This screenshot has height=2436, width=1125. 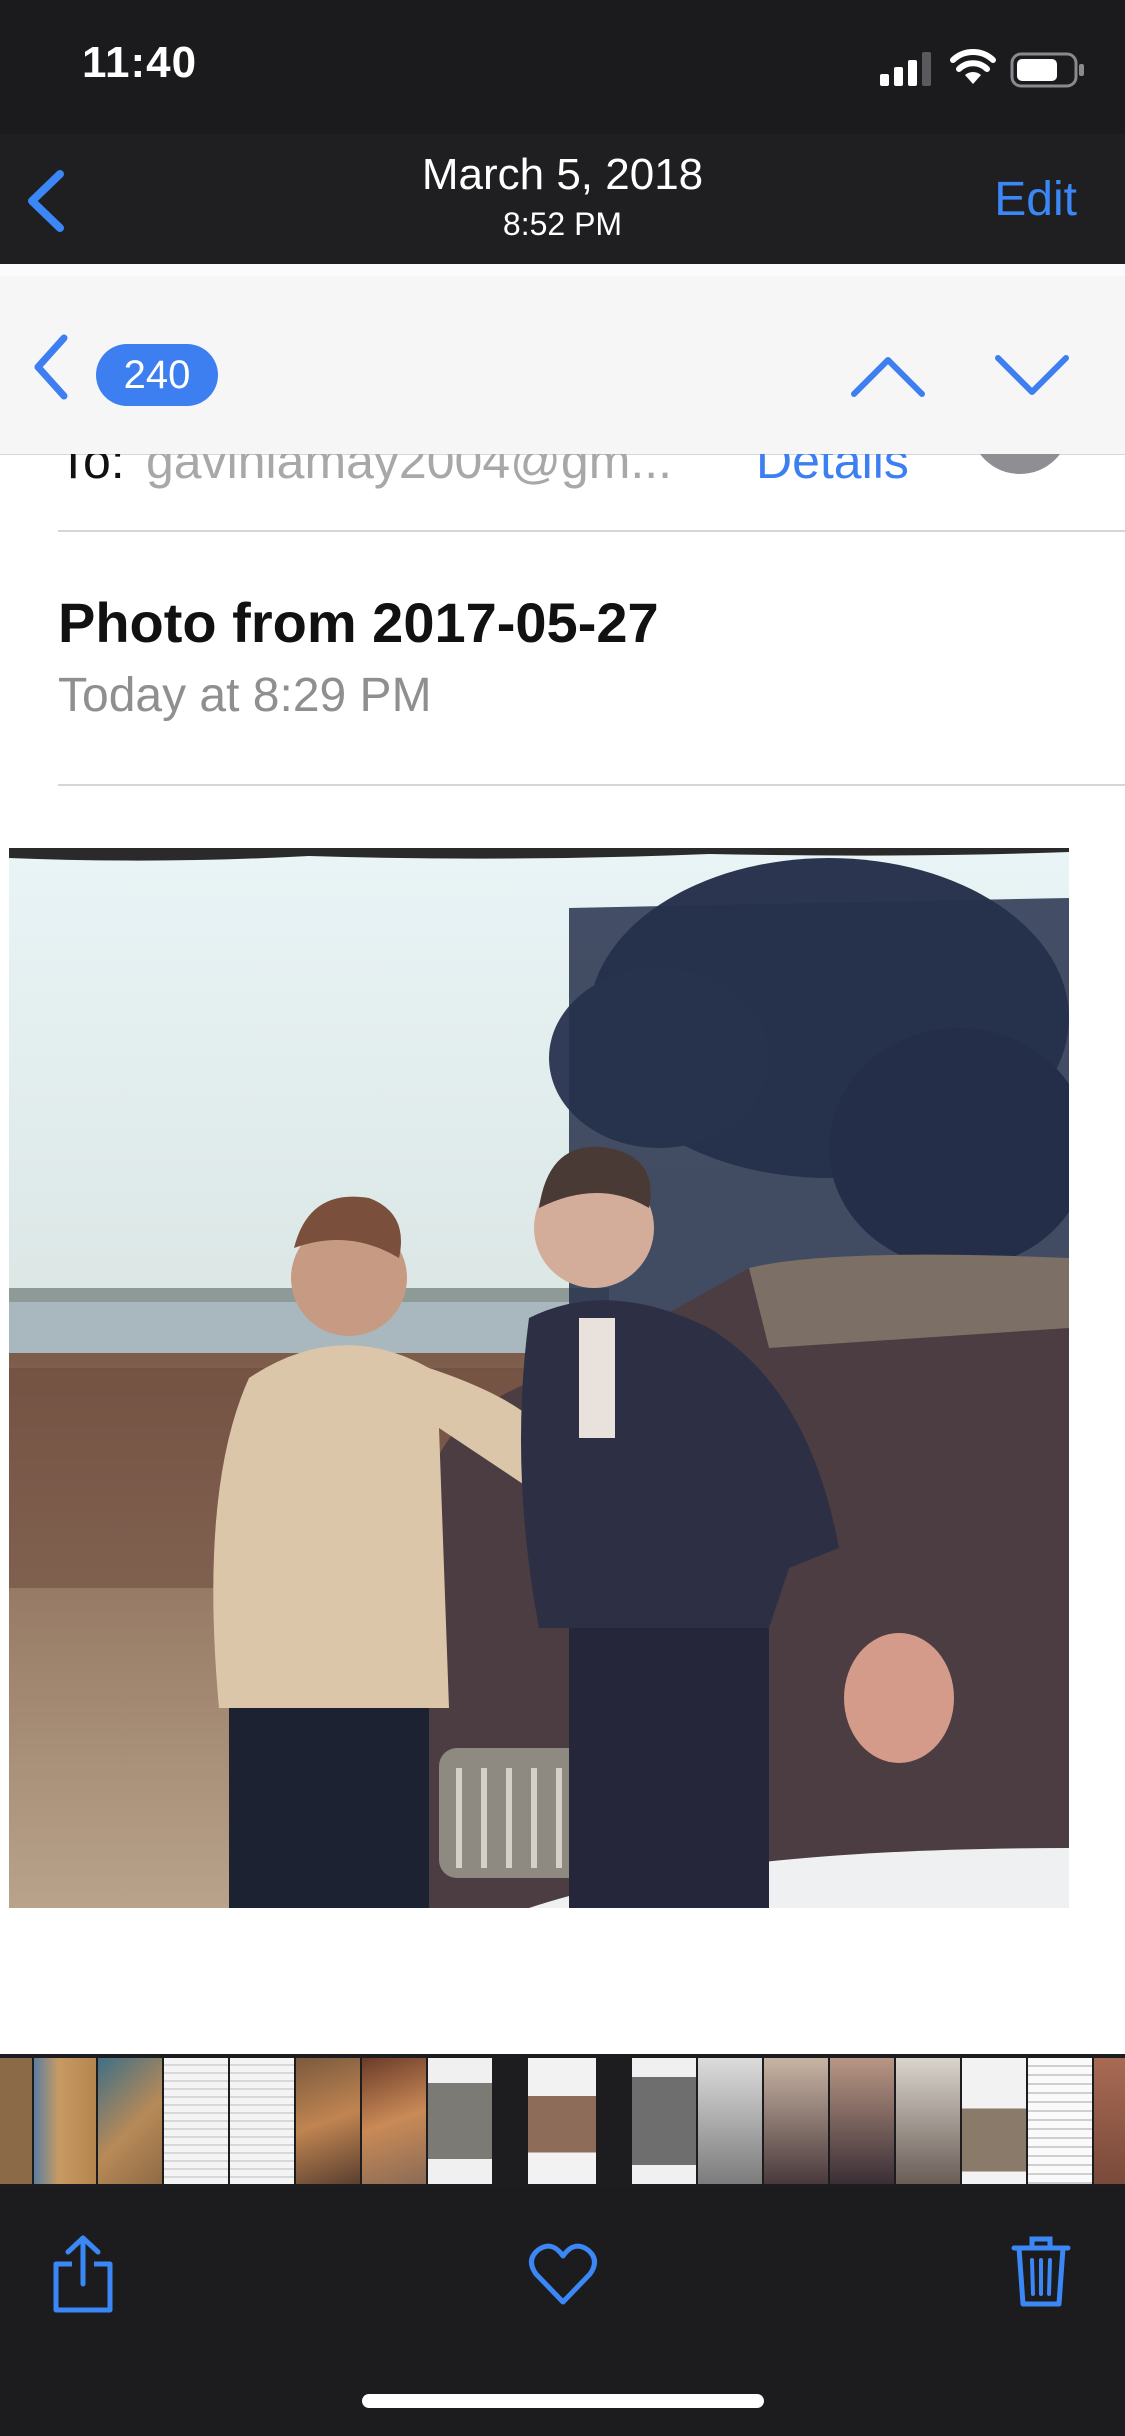 I want to click on avatar, so click(x=1020, y=464).